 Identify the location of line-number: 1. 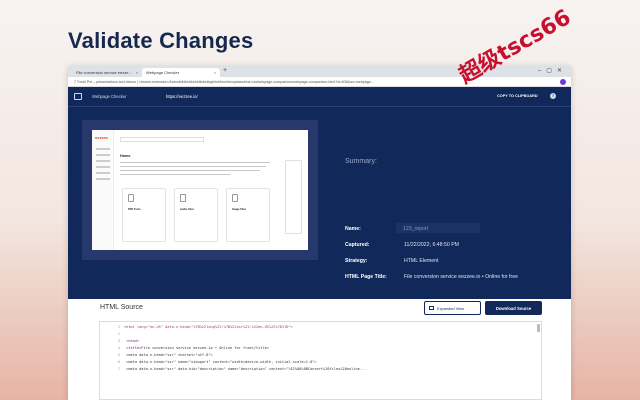
(118, 327).